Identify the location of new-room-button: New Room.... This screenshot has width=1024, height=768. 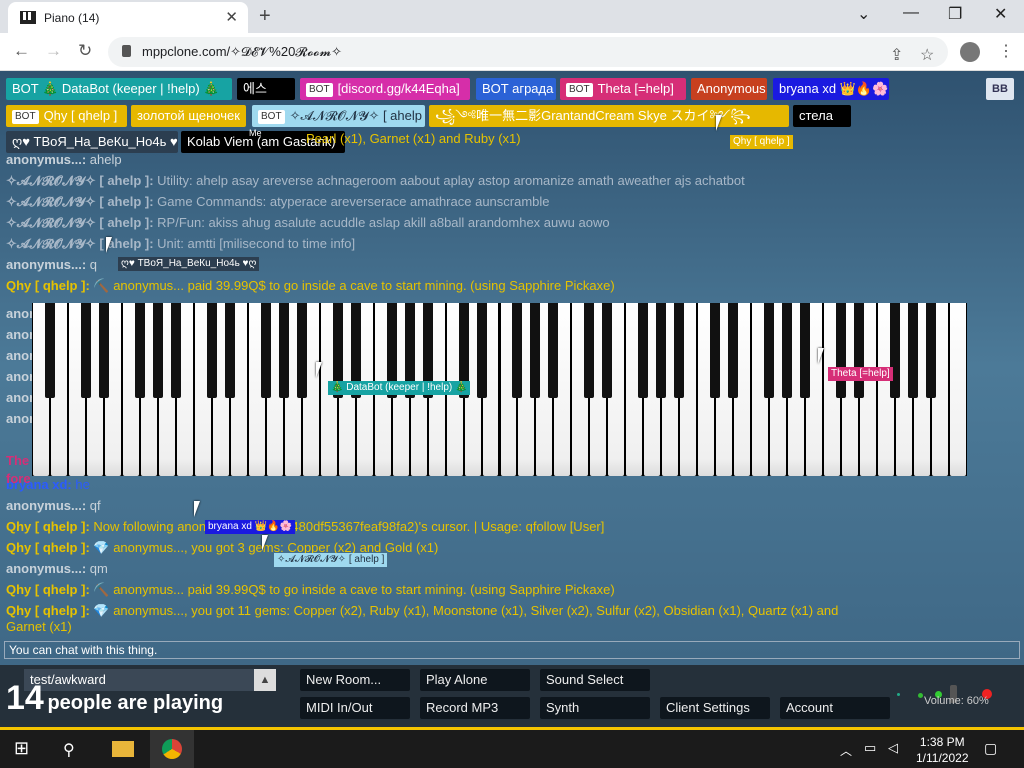
(355, 680).